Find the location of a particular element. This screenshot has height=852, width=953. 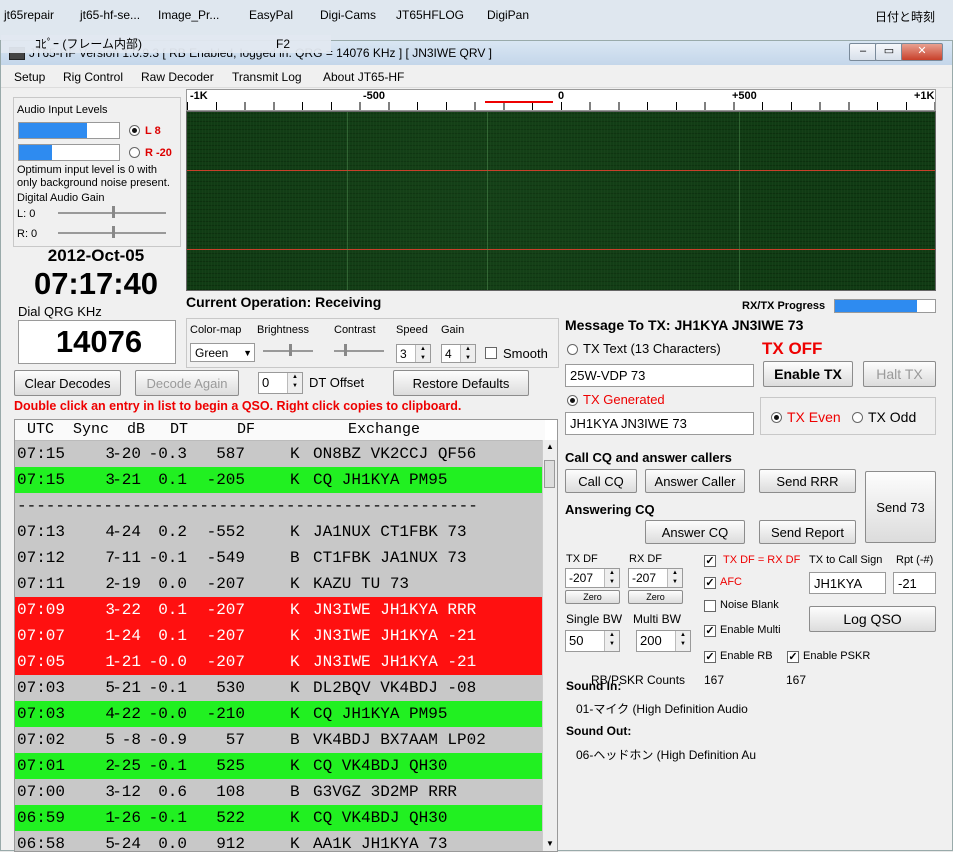

decode-row: 07:12 7 -11 -0.1 -549 B CT1FBK JA1NUX 73 is located at coordinates (279, 558).